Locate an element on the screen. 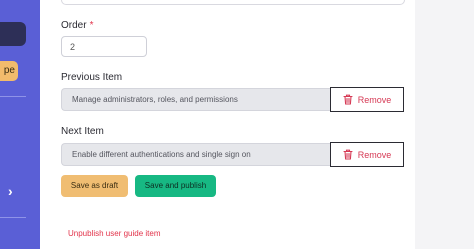 The width and height of the screenshot is (474, 249). remove-next-button: Remove is located at coordinates (367, 154).